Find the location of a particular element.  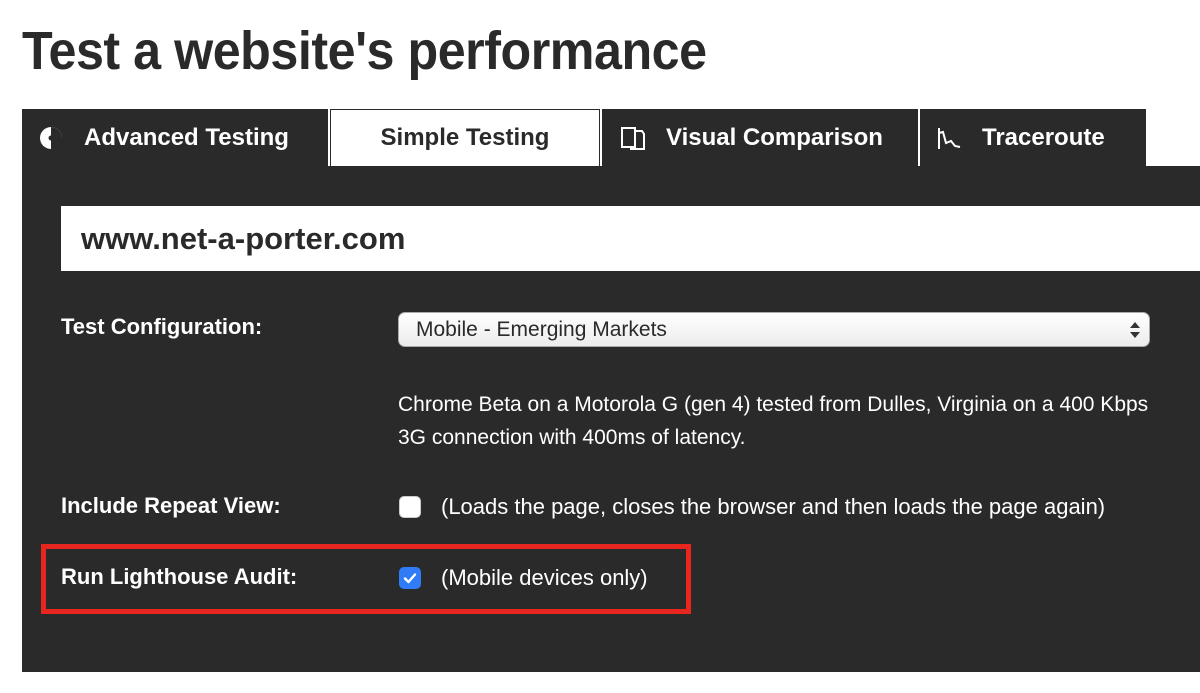

traceroute-graph-icon is located at coordinates (949, 138).